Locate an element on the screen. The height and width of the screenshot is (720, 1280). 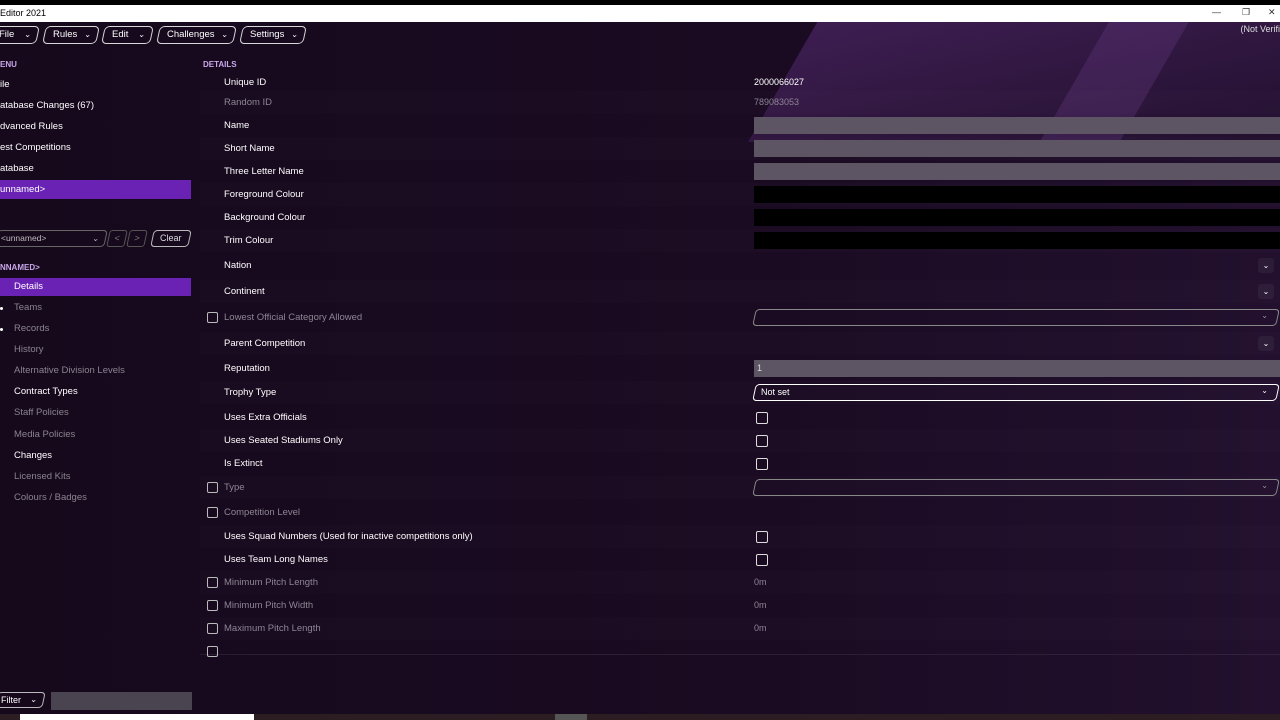
sub-item-details: Details is located at coordinates (95, 287).